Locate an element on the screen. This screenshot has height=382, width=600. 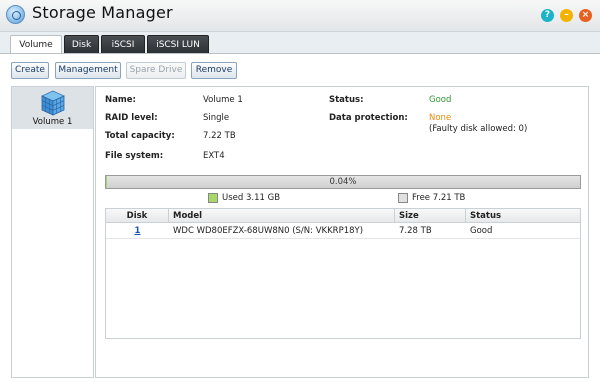
minimize-button: – is located at coordinates (566, 15).